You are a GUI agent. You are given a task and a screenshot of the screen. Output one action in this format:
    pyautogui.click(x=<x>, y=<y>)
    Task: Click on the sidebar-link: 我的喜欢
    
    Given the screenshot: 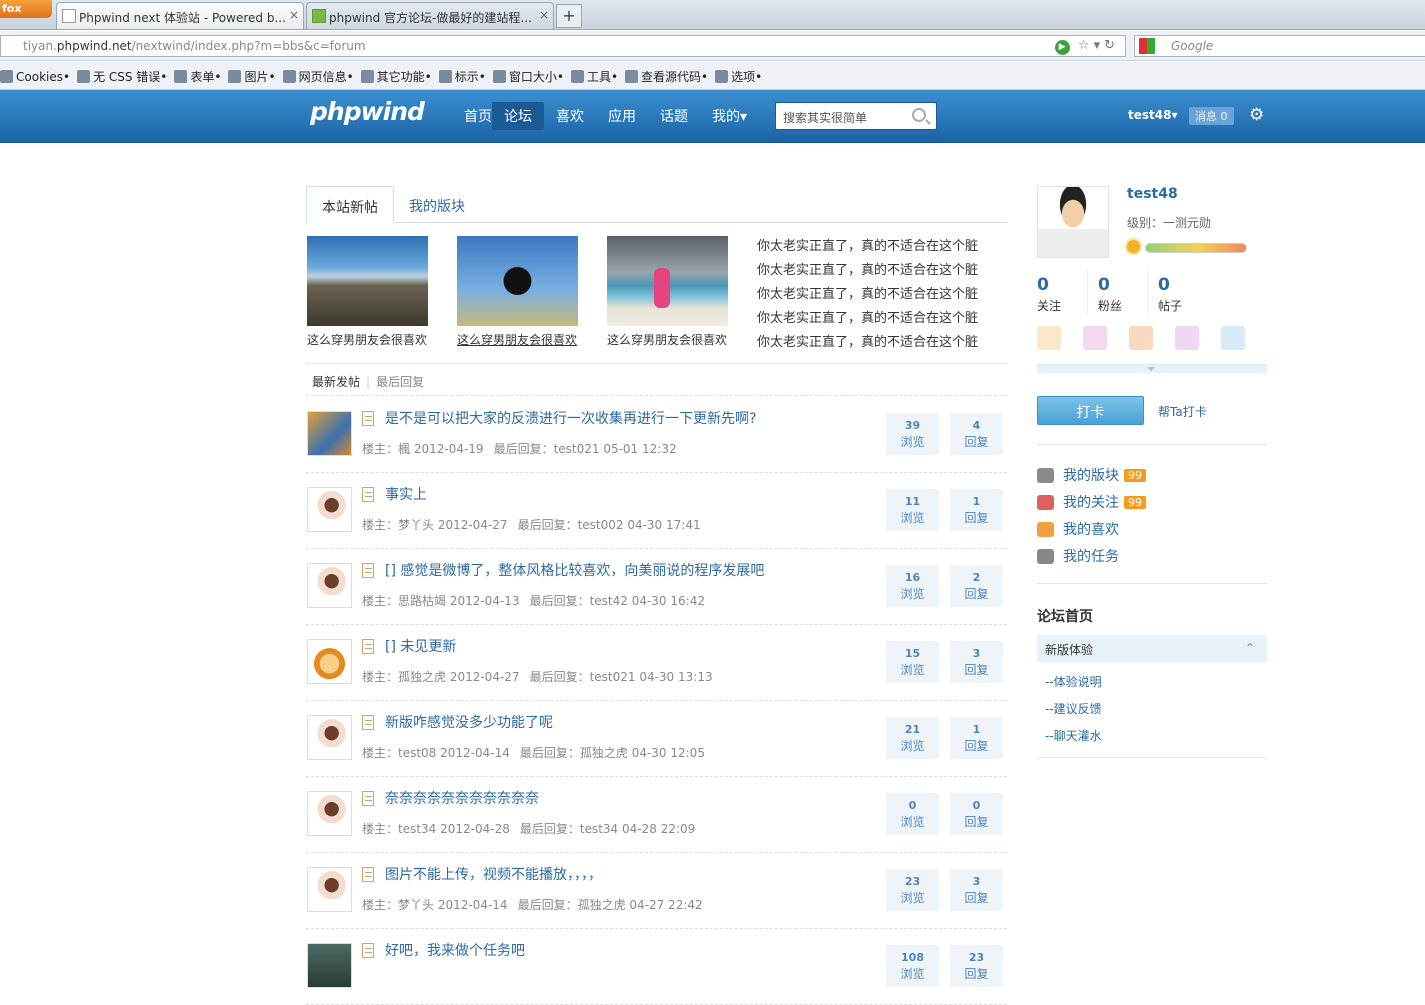 What is the action you would take?
    pyautogui.click(x=1078, y=529)
    